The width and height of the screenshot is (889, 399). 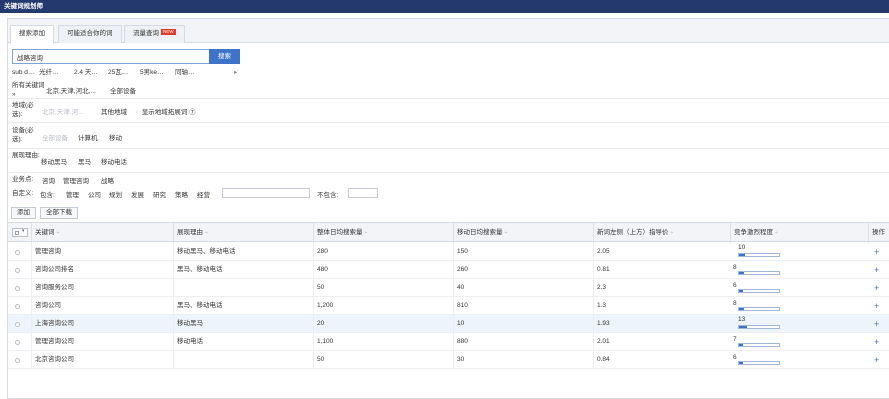 What do you see at coordinates (111, 56) in the screenshot?
I see `keyword-search-input` at bounding box center [111, 56].